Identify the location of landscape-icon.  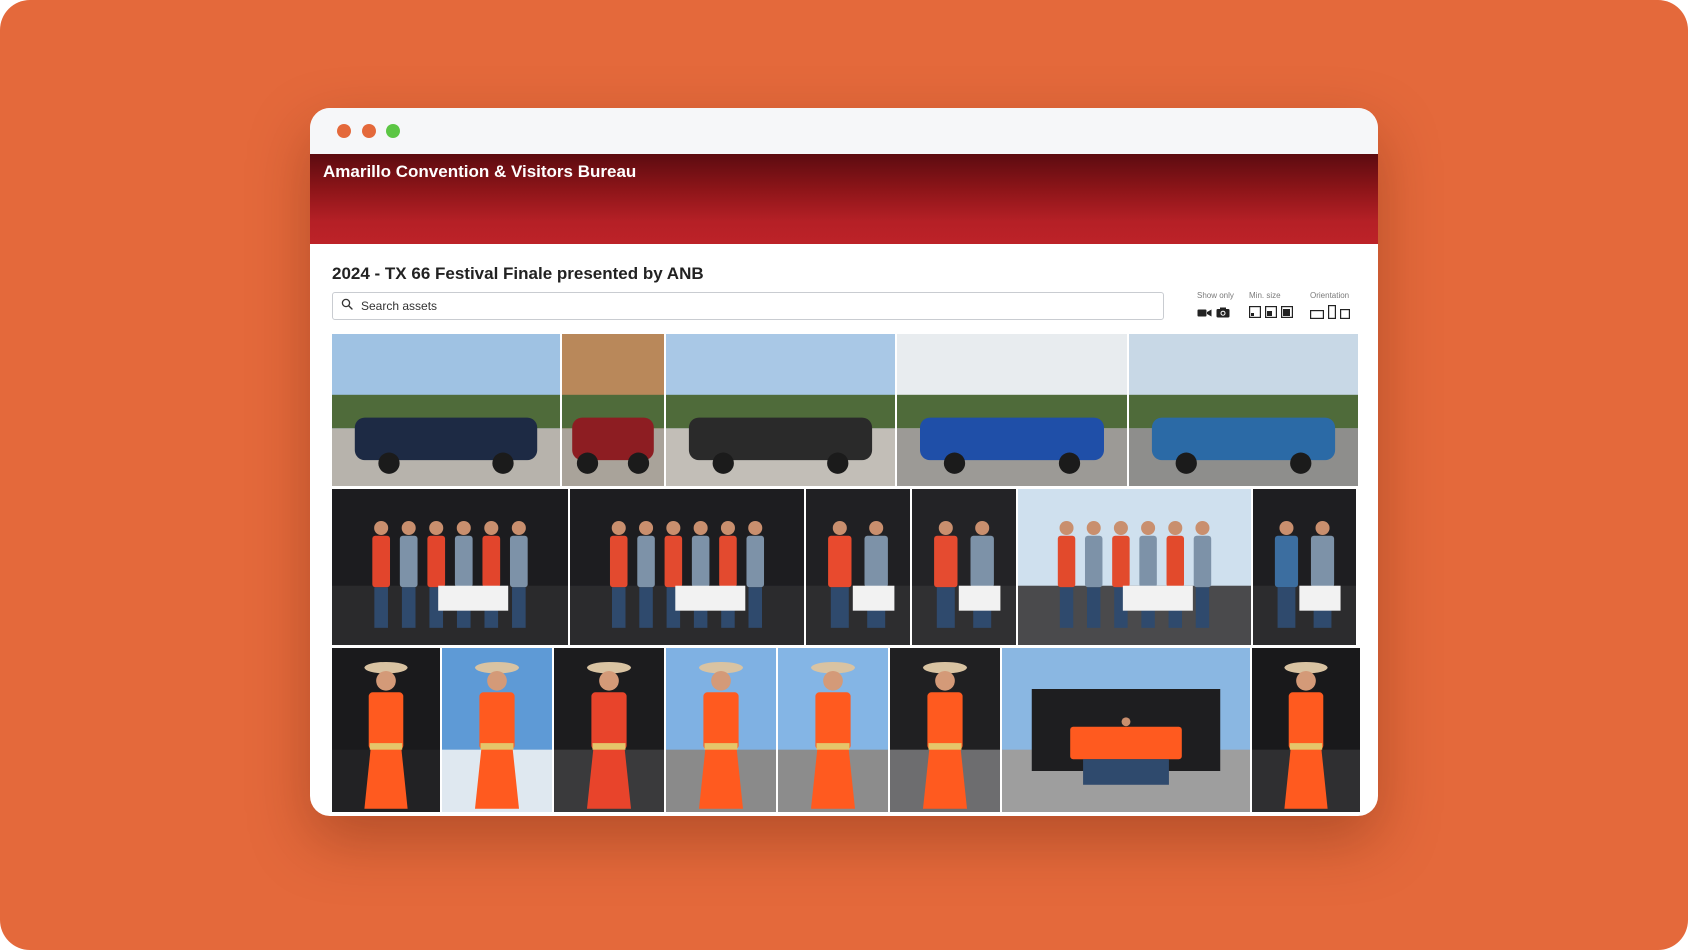
(1317, 315).